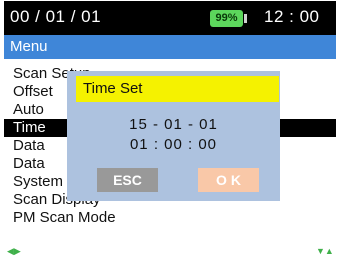 Image resolution: width=340 pixels, height=263 pixels. Describe the element at coordinates (127, 180) in the screenshot. I see `esc-button: ESC` at that location.